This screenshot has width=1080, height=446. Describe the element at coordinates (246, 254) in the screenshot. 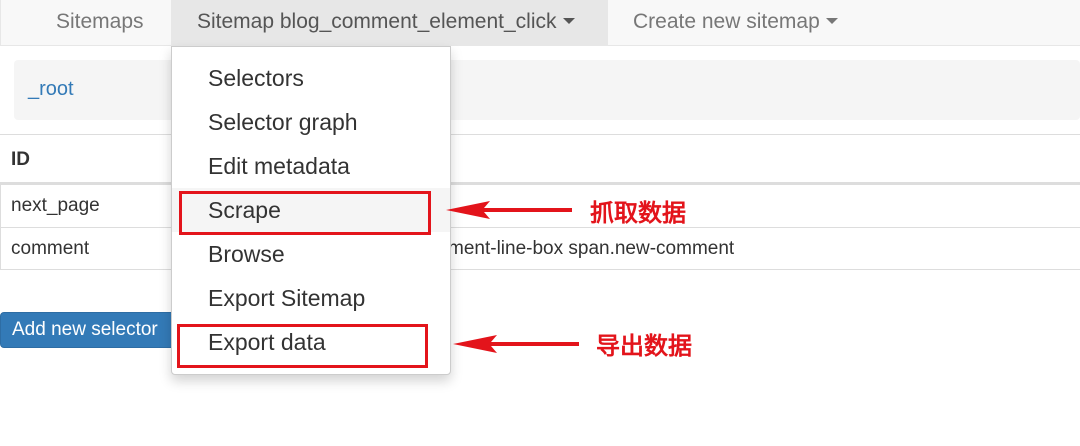

I see `menu-item-label: Browse` at that location.